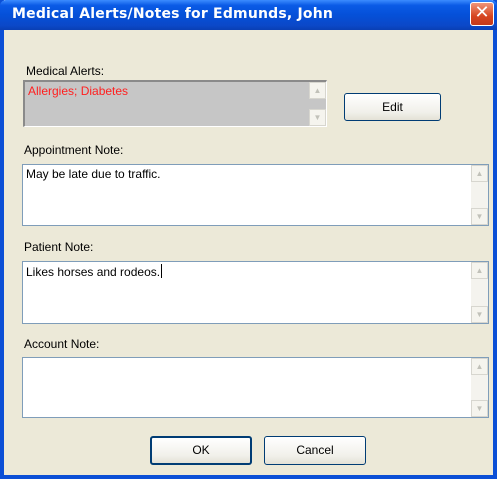  Describe the element at coordinates (78, 91) in the screenshot. I see `medical-alerts-value: Allergies; Diabetes` at that location.